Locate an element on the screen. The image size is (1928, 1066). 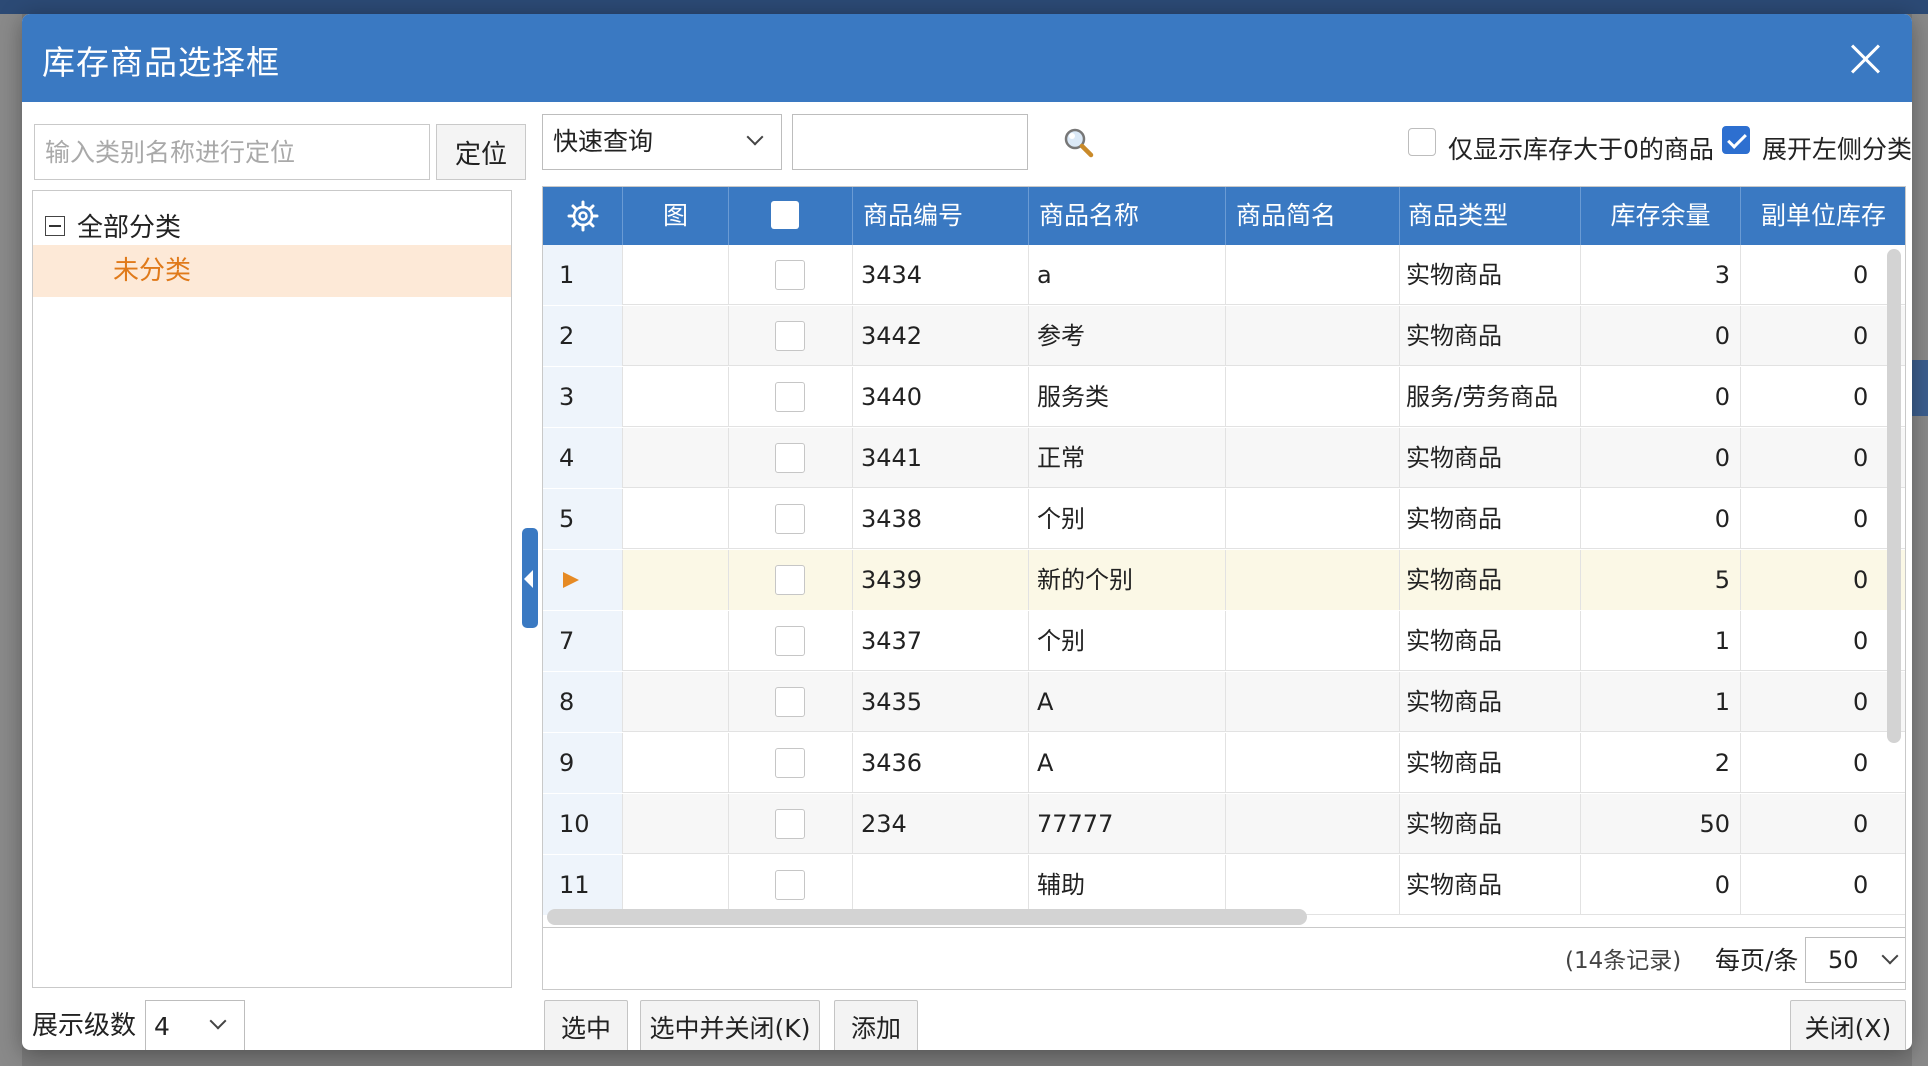
row-number: 3 is located at coordinates (583, 397).